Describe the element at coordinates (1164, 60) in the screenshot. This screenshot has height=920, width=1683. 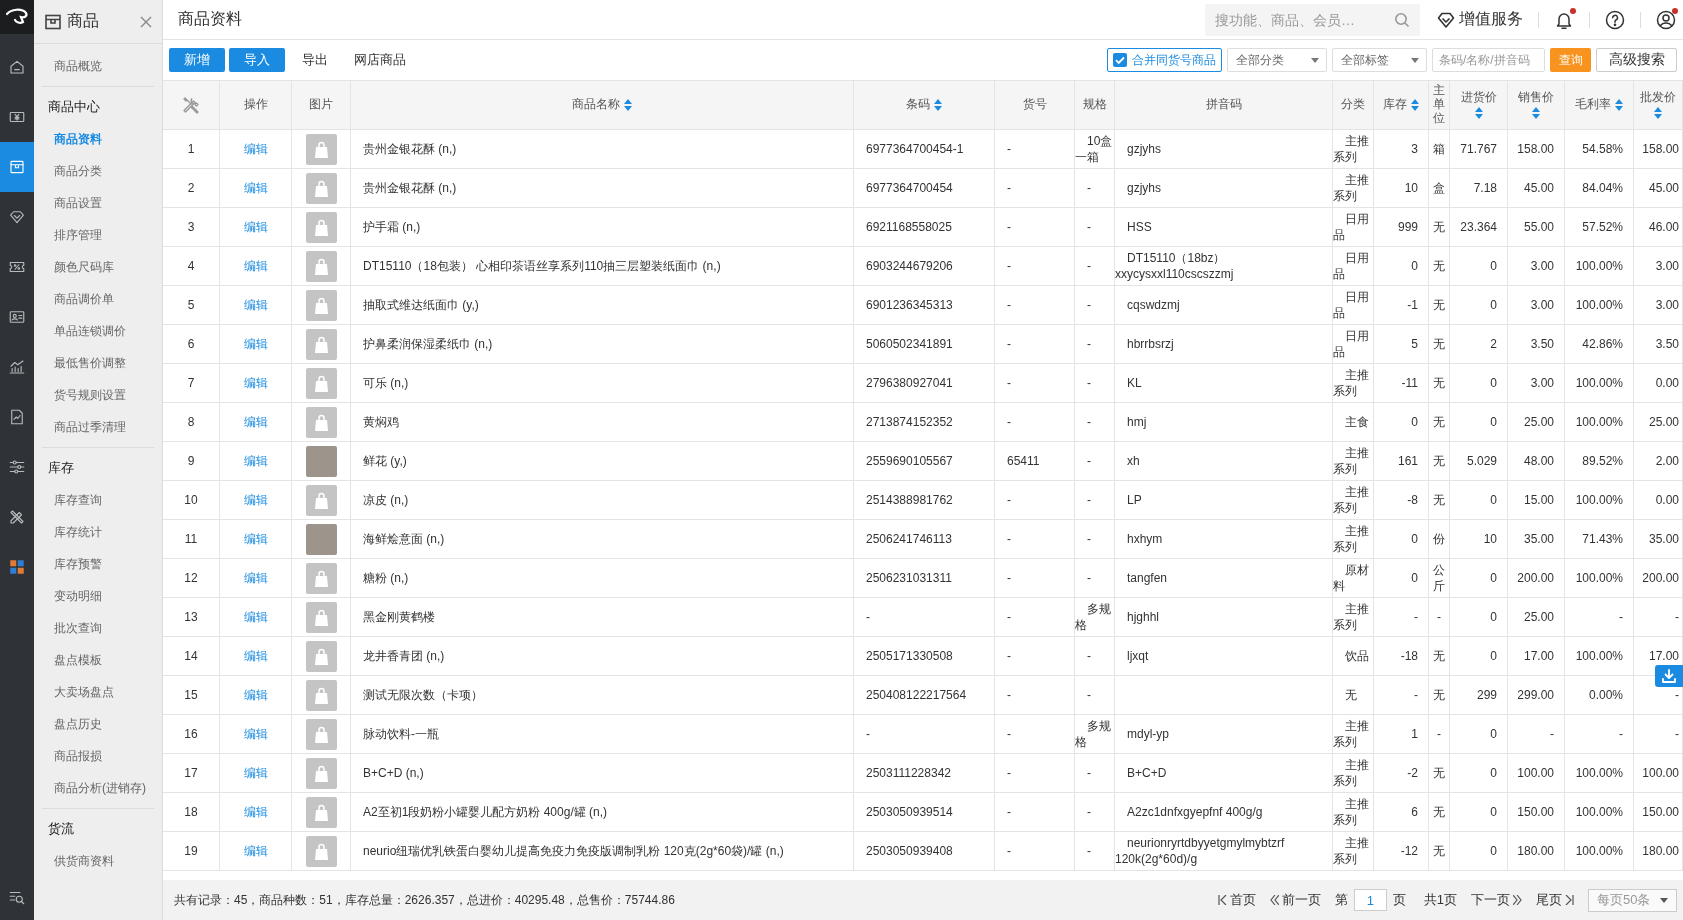
I see `merge-checkbox: 合并同货号商品` at that location.